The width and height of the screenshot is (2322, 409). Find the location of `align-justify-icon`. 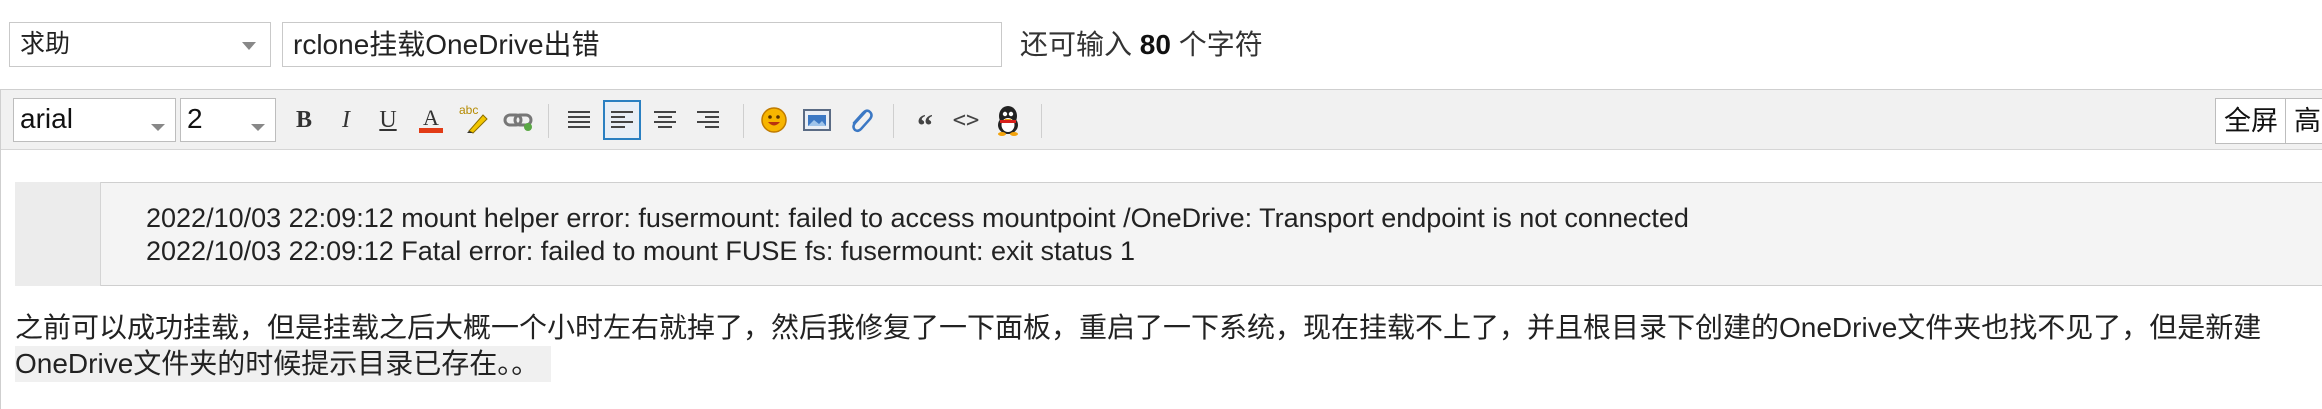

align-justify-icon is located at coordinates (579, 119).